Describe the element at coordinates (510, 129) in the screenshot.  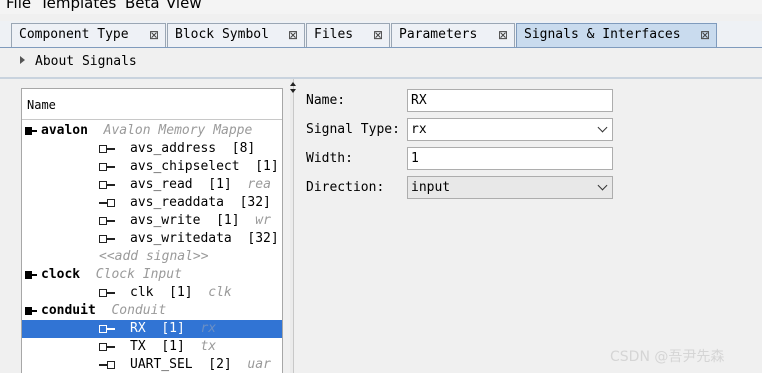
I see `signal-type-combo: rx` at that location.